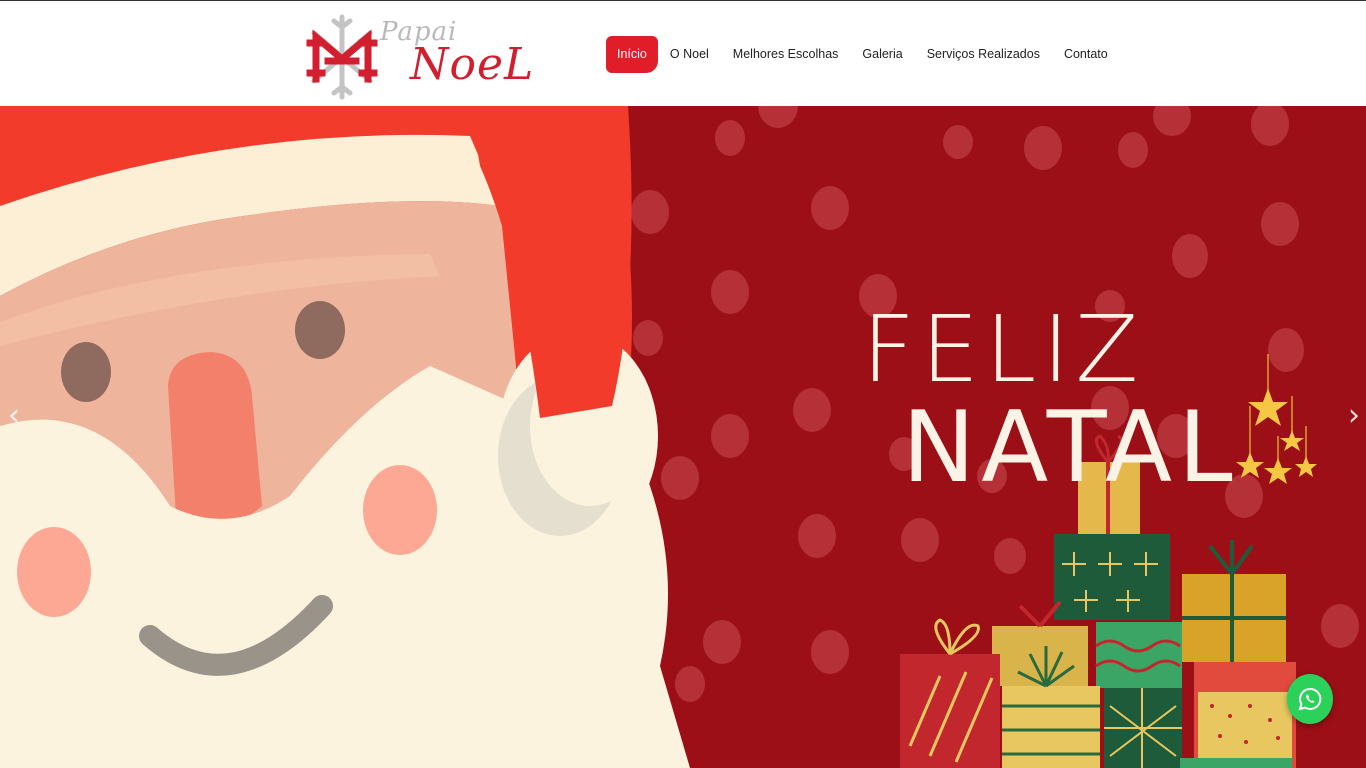  Describe the element at coordinates (1086, 54) in the screenshot. I see `nav-item-contato: Contato` at that location.